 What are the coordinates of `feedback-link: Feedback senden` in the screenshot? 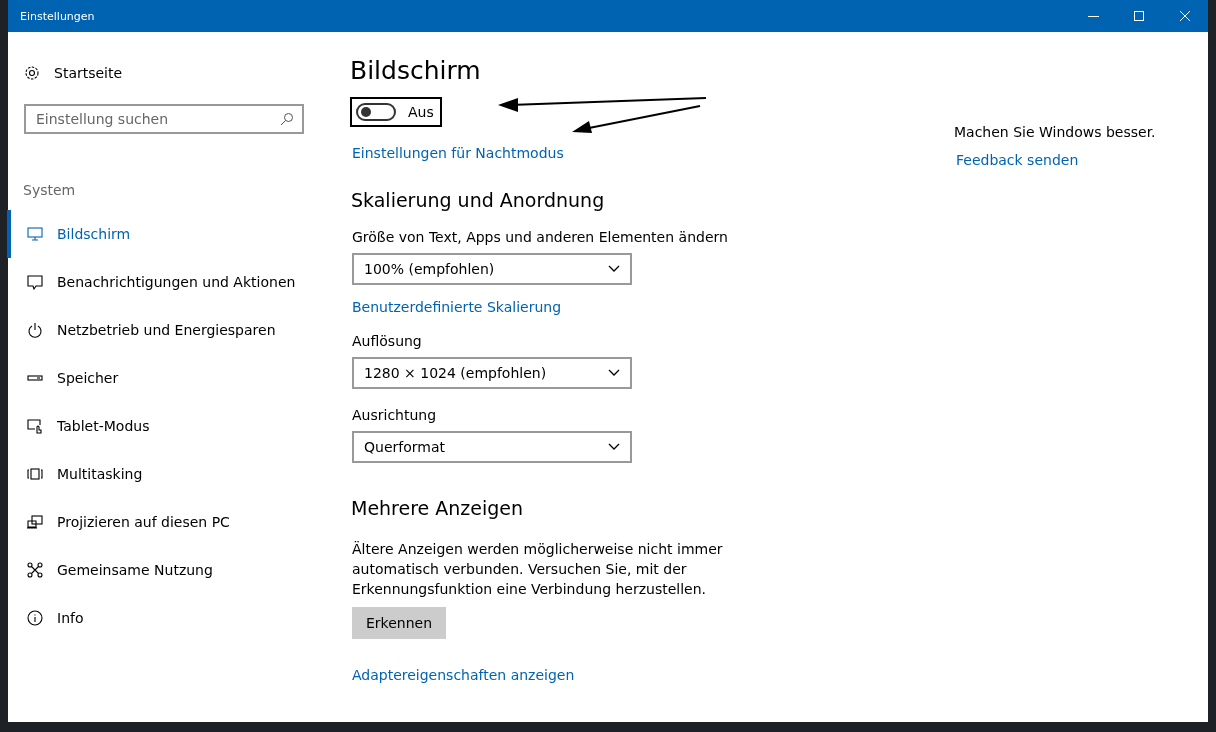 It's located at (1056, 160).